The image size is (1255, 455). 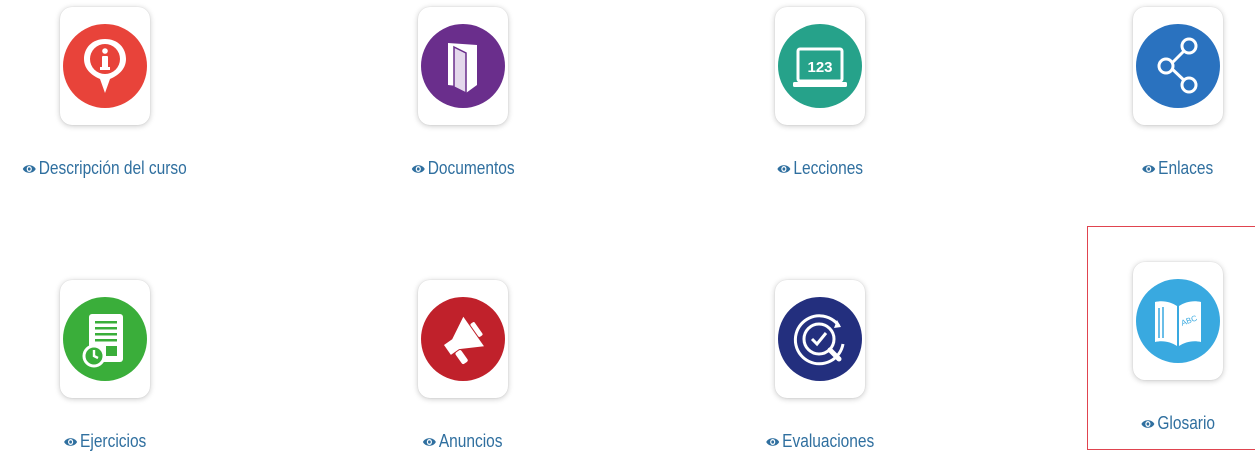 I want to click on links-card, so click(x=1178, y=66).